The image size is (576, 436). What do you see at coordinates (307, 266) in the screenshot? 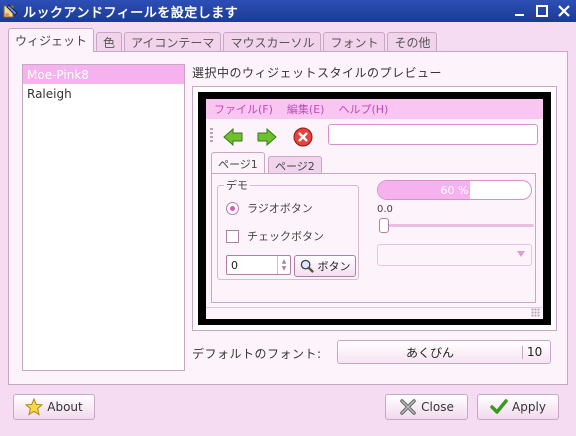
I see `magnifier-icon` at bounding box center [307, 266].